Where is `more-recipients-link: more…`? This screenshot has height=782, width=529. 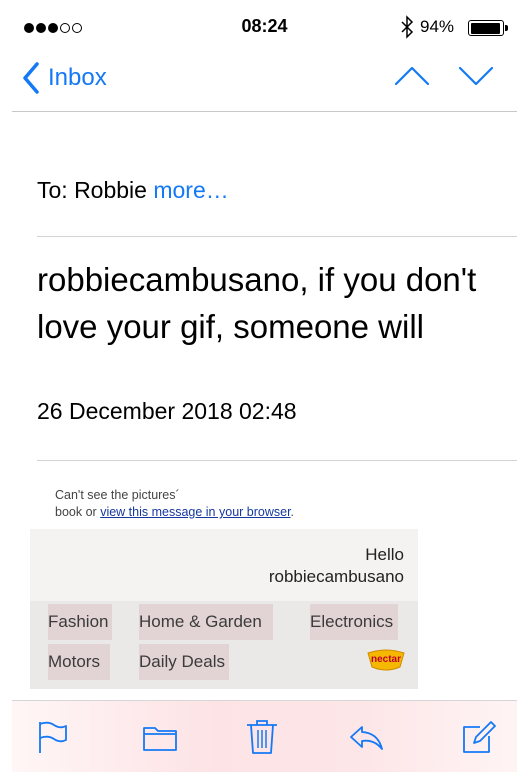
more-recipients-link: more… is located at coordinates (190, 190).